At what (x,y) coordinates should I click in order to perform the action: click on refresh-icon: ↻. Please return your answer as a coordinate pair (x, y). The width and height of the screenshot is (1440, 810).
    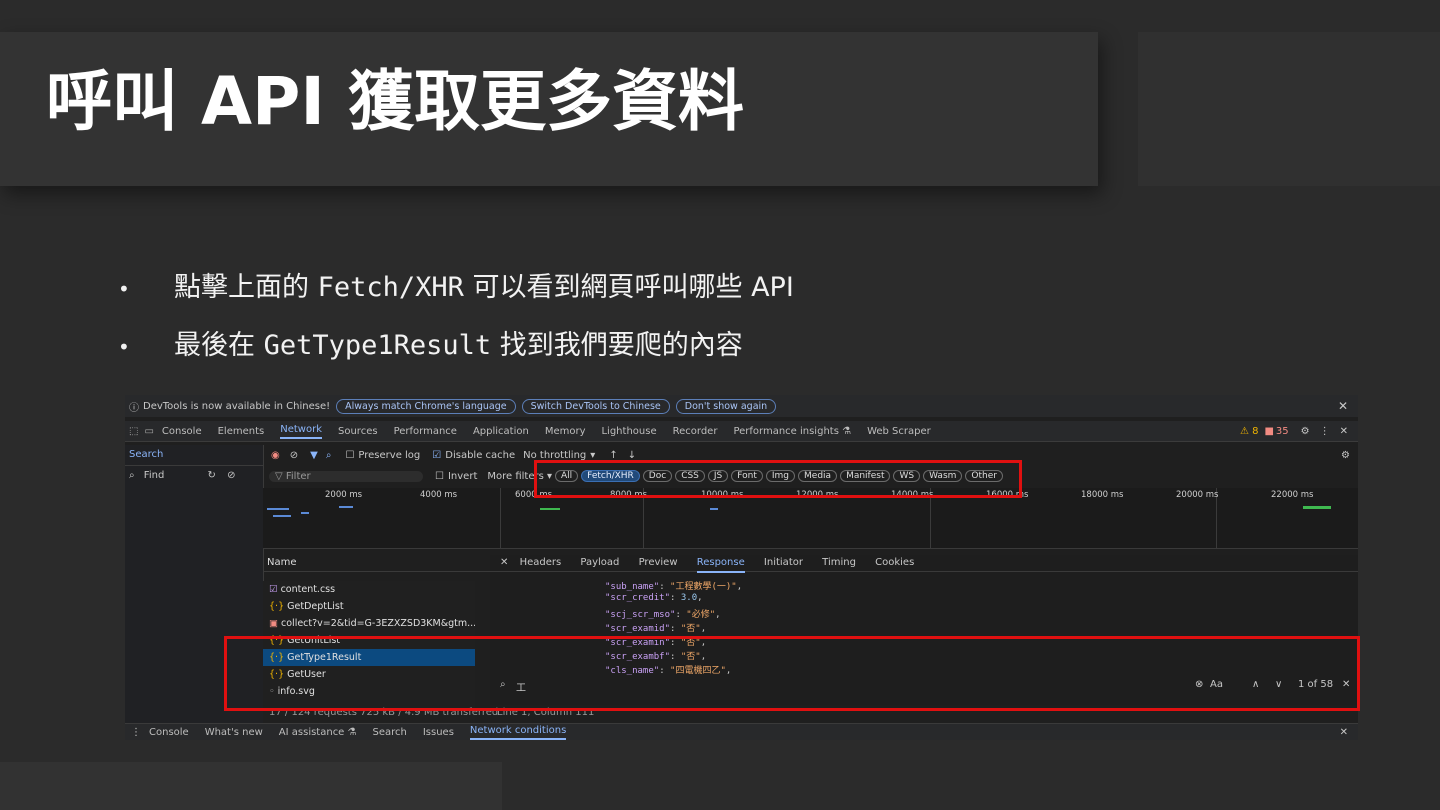
    Looking at the image, I should click on (211, 475).